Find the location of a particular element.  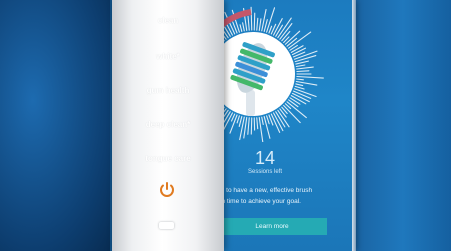

brush-head-visualization is located at coordinates (267, 74).